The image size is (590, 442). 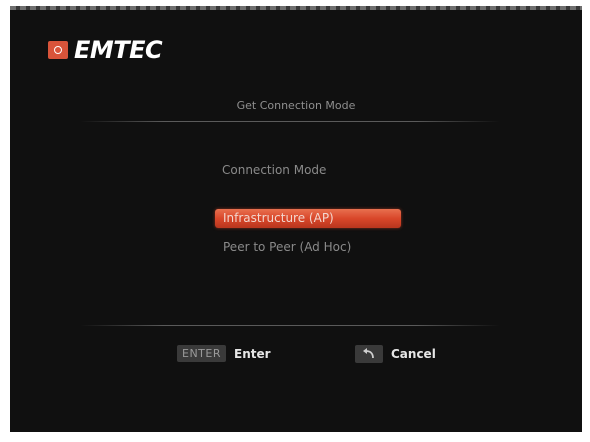 What do you see at coordinates (413, 354) in the screenshot?
I see `cancel-label: Cancel` at bounding box center [413, 354].